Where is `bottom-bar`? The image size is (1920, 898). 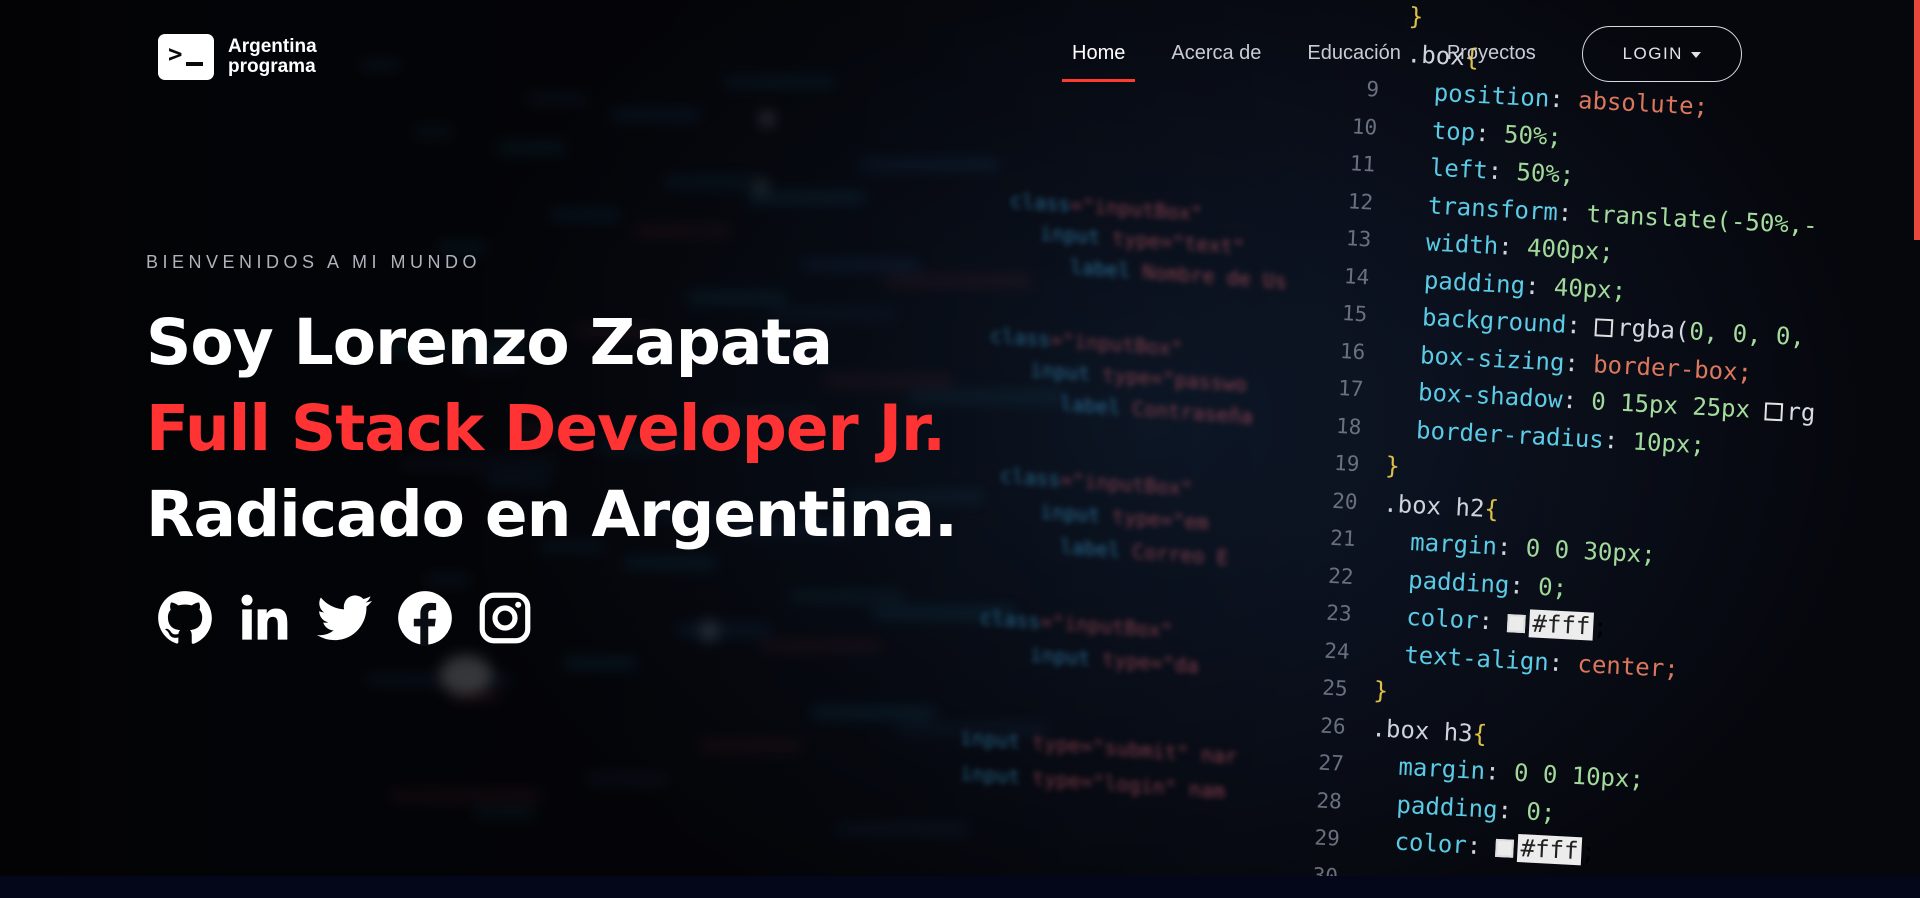 bottom-bar is located at coordinates (960, 887).